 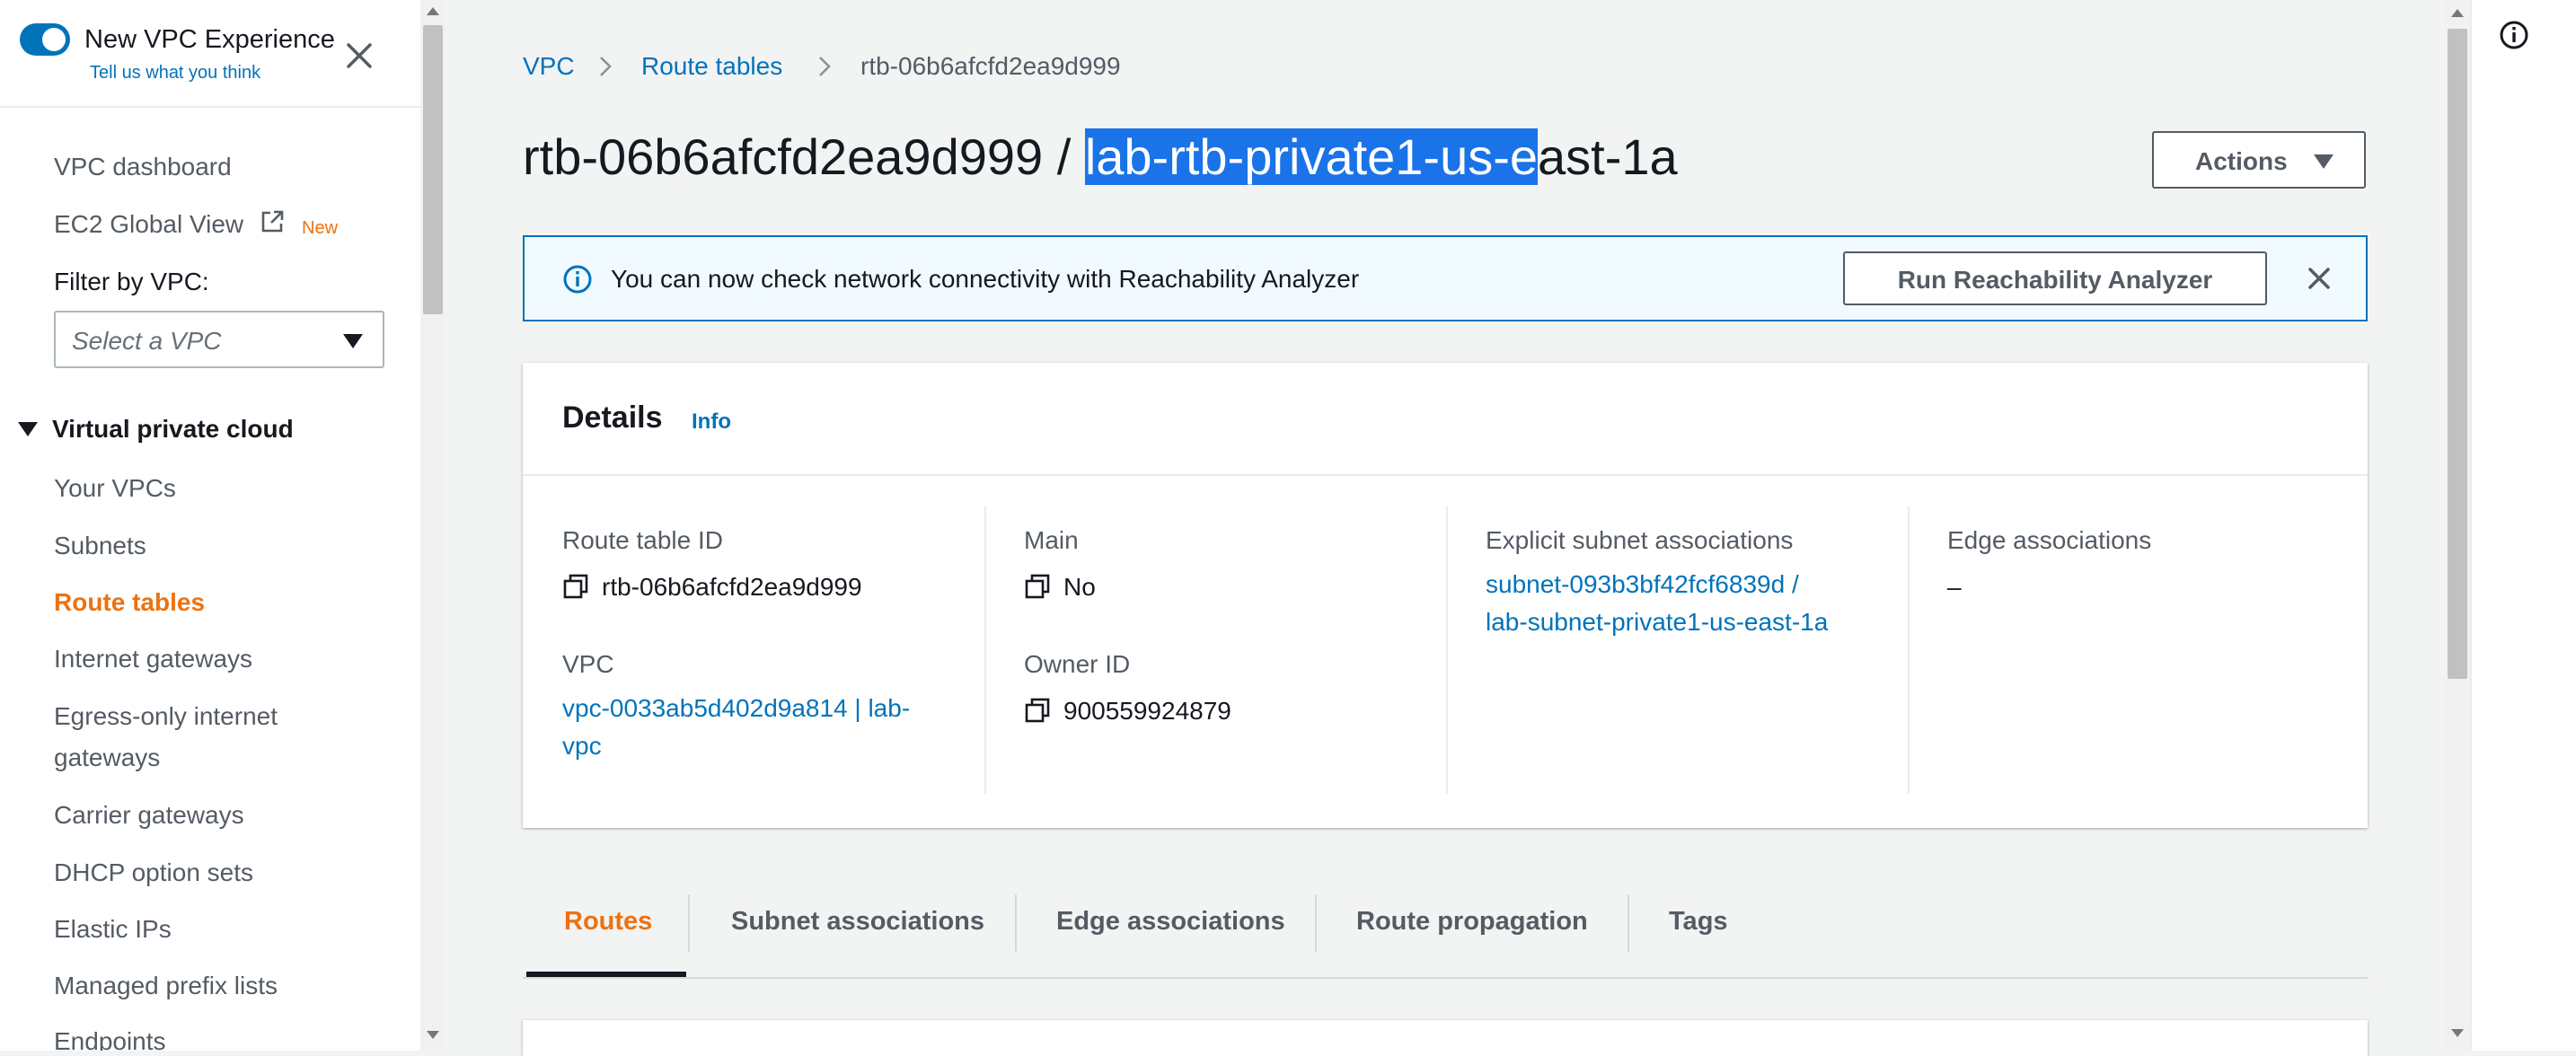 What do you see at coordinates (1079, 587) in the screenshot?
I see `main-value: No` at bounding box center [1079, 587].